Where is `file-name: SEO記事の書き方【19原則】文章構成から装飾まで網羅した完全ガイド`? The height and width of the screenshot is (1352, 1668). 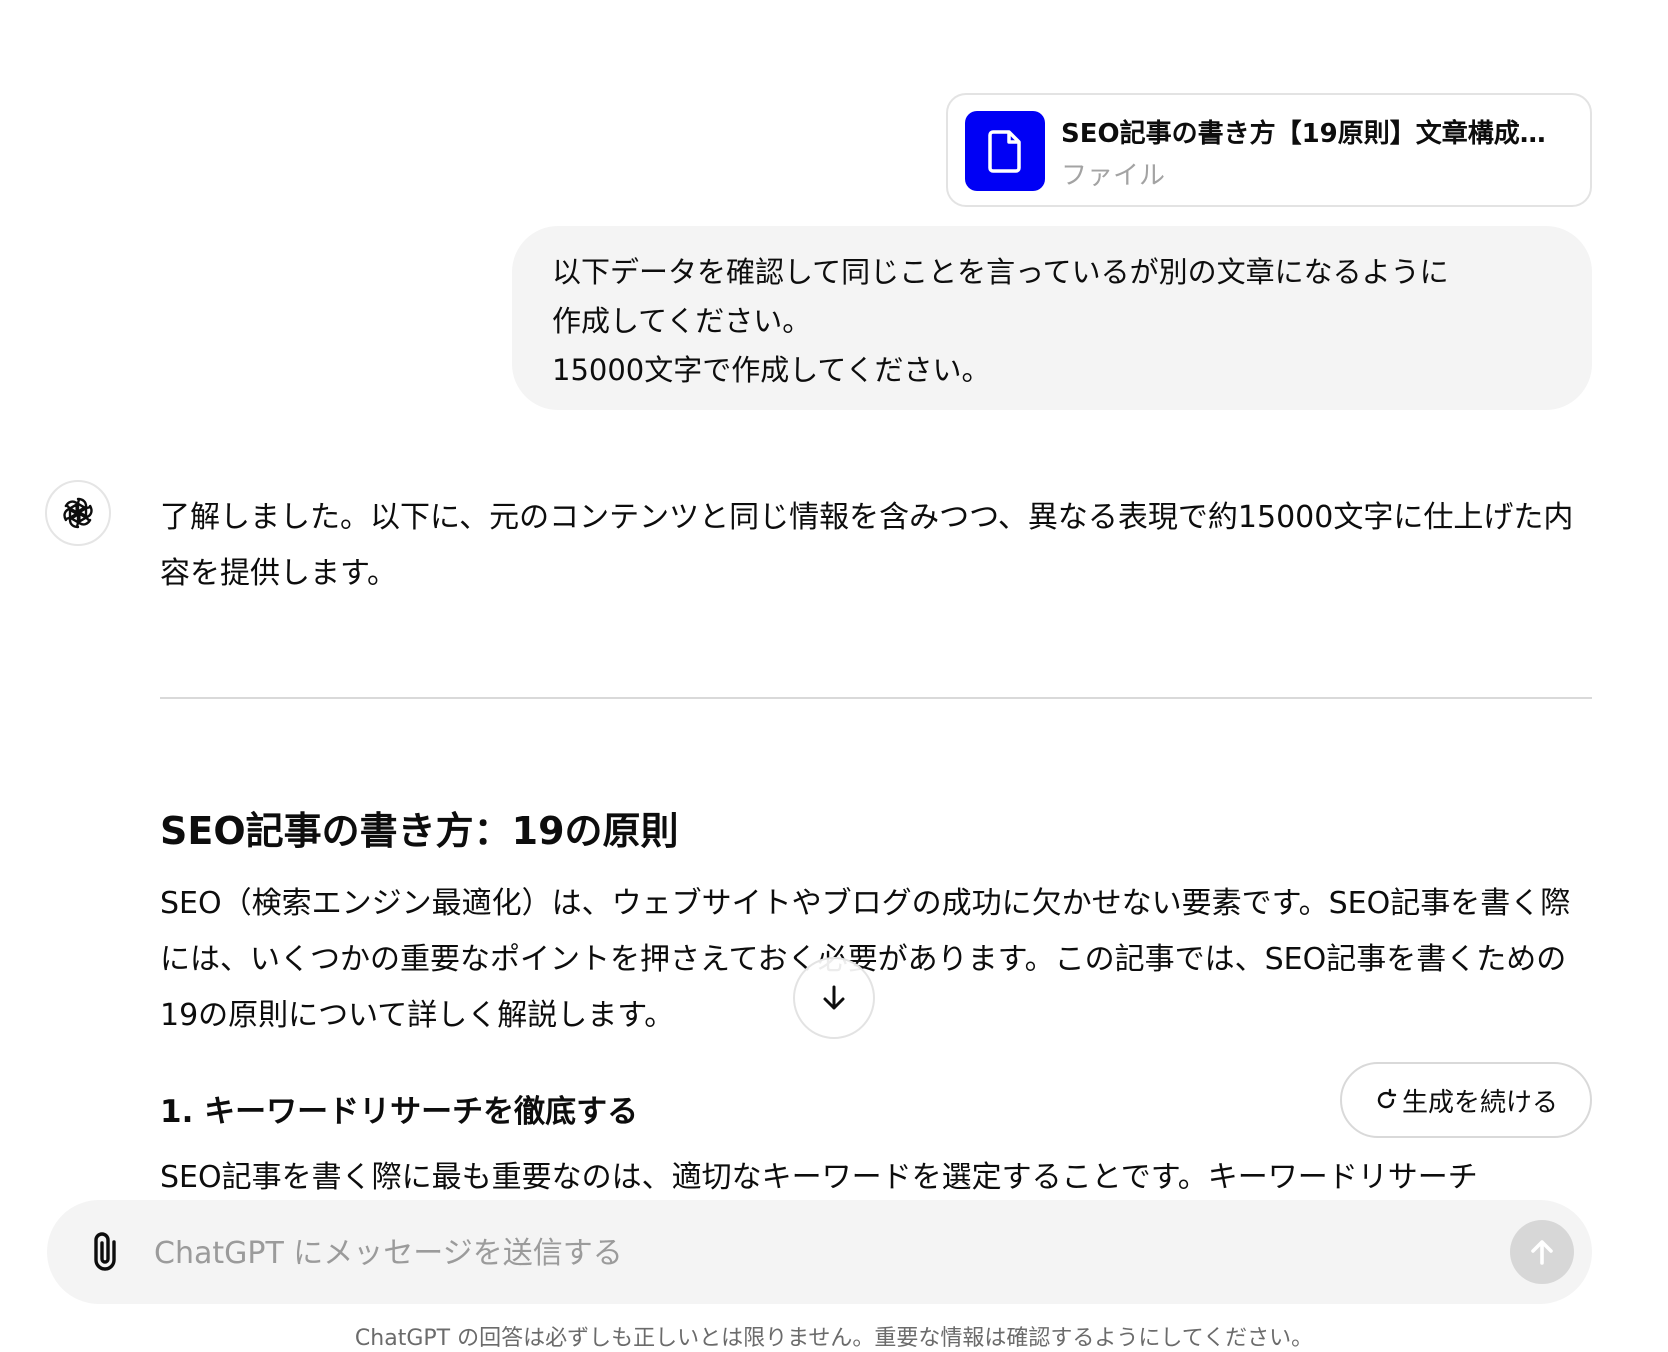 file-name: SEO記事の書き方【19原則】文章構成から装飾まで網羅した完全ガイド is located at coordinates (1313, 134).